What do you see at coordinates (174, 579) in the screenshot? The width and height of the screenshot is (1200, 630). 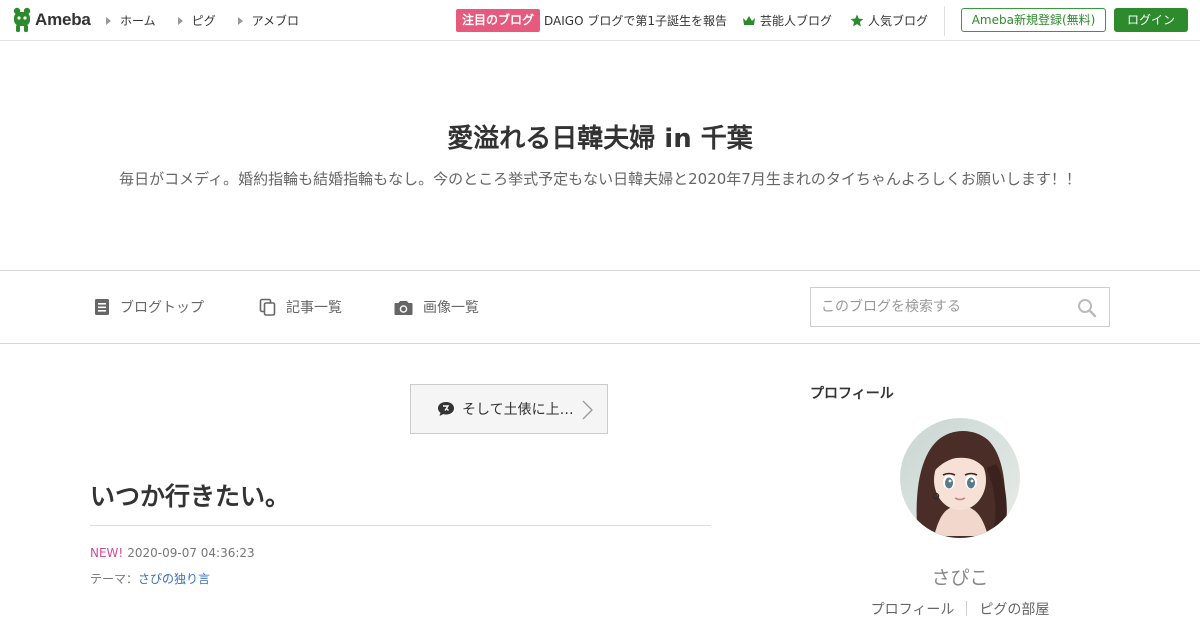 I see `theme-link: さぴの独り言` at bounding box center [174, 579].